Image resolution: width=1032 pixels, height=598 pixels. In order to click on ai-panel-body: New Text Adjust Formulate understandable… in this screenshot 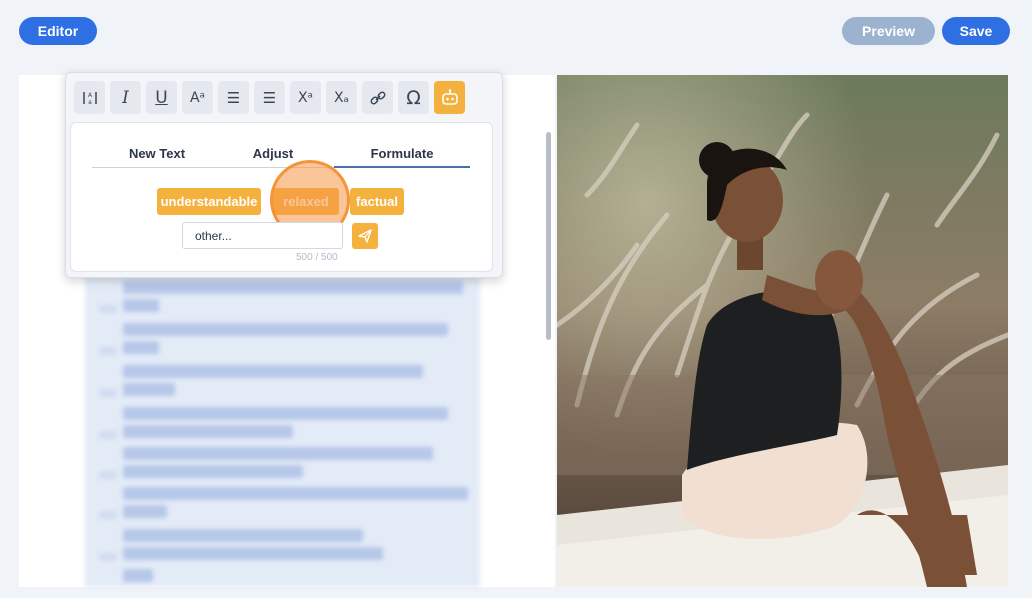, I will do `click(281, 197)`.